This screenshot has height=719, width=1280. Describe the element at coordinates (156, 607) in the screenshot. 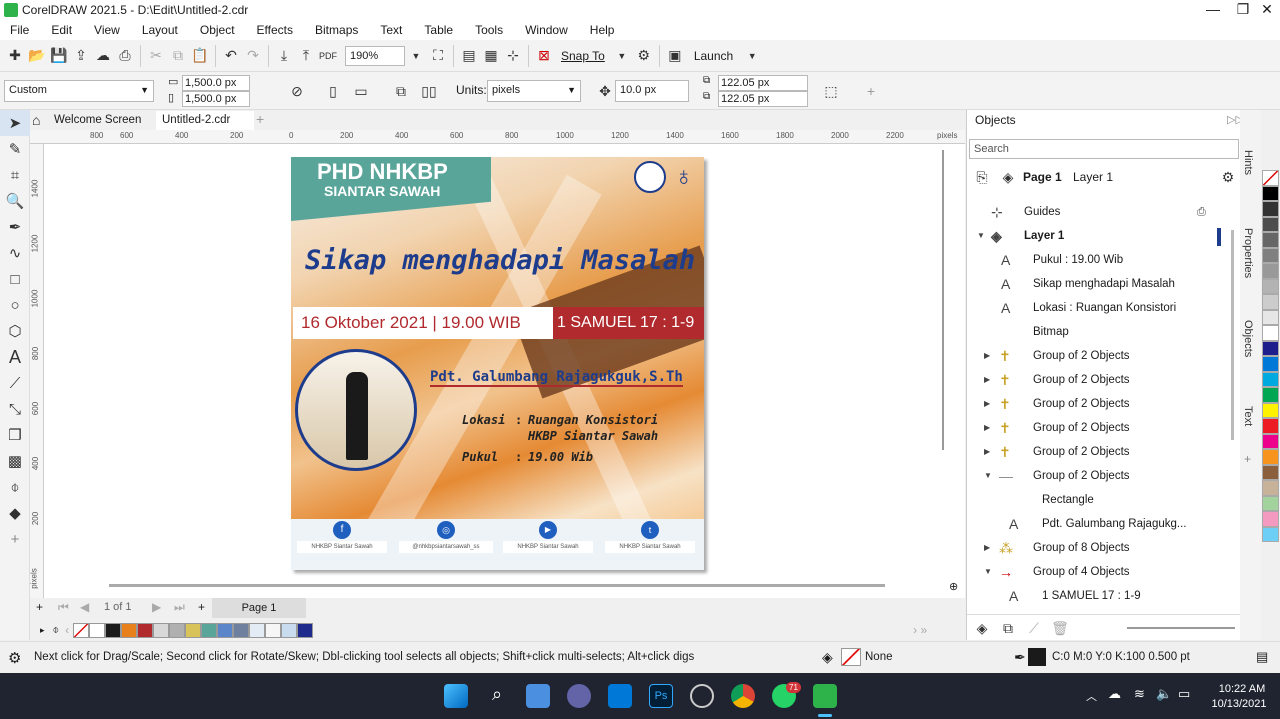

I see `next-page-icon: ▶` at that location.